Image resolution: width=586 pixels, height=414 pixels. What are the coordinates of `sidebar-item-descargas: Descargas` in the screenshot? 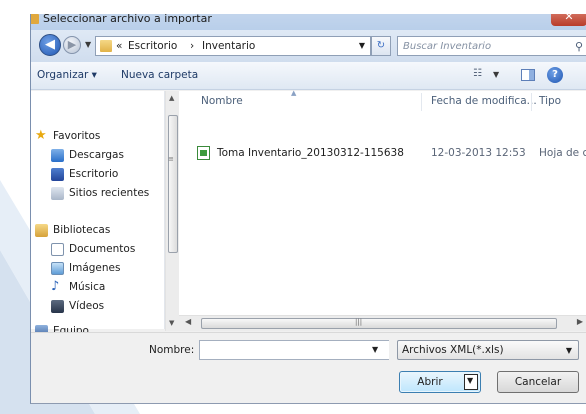 It's located at (91, 156).